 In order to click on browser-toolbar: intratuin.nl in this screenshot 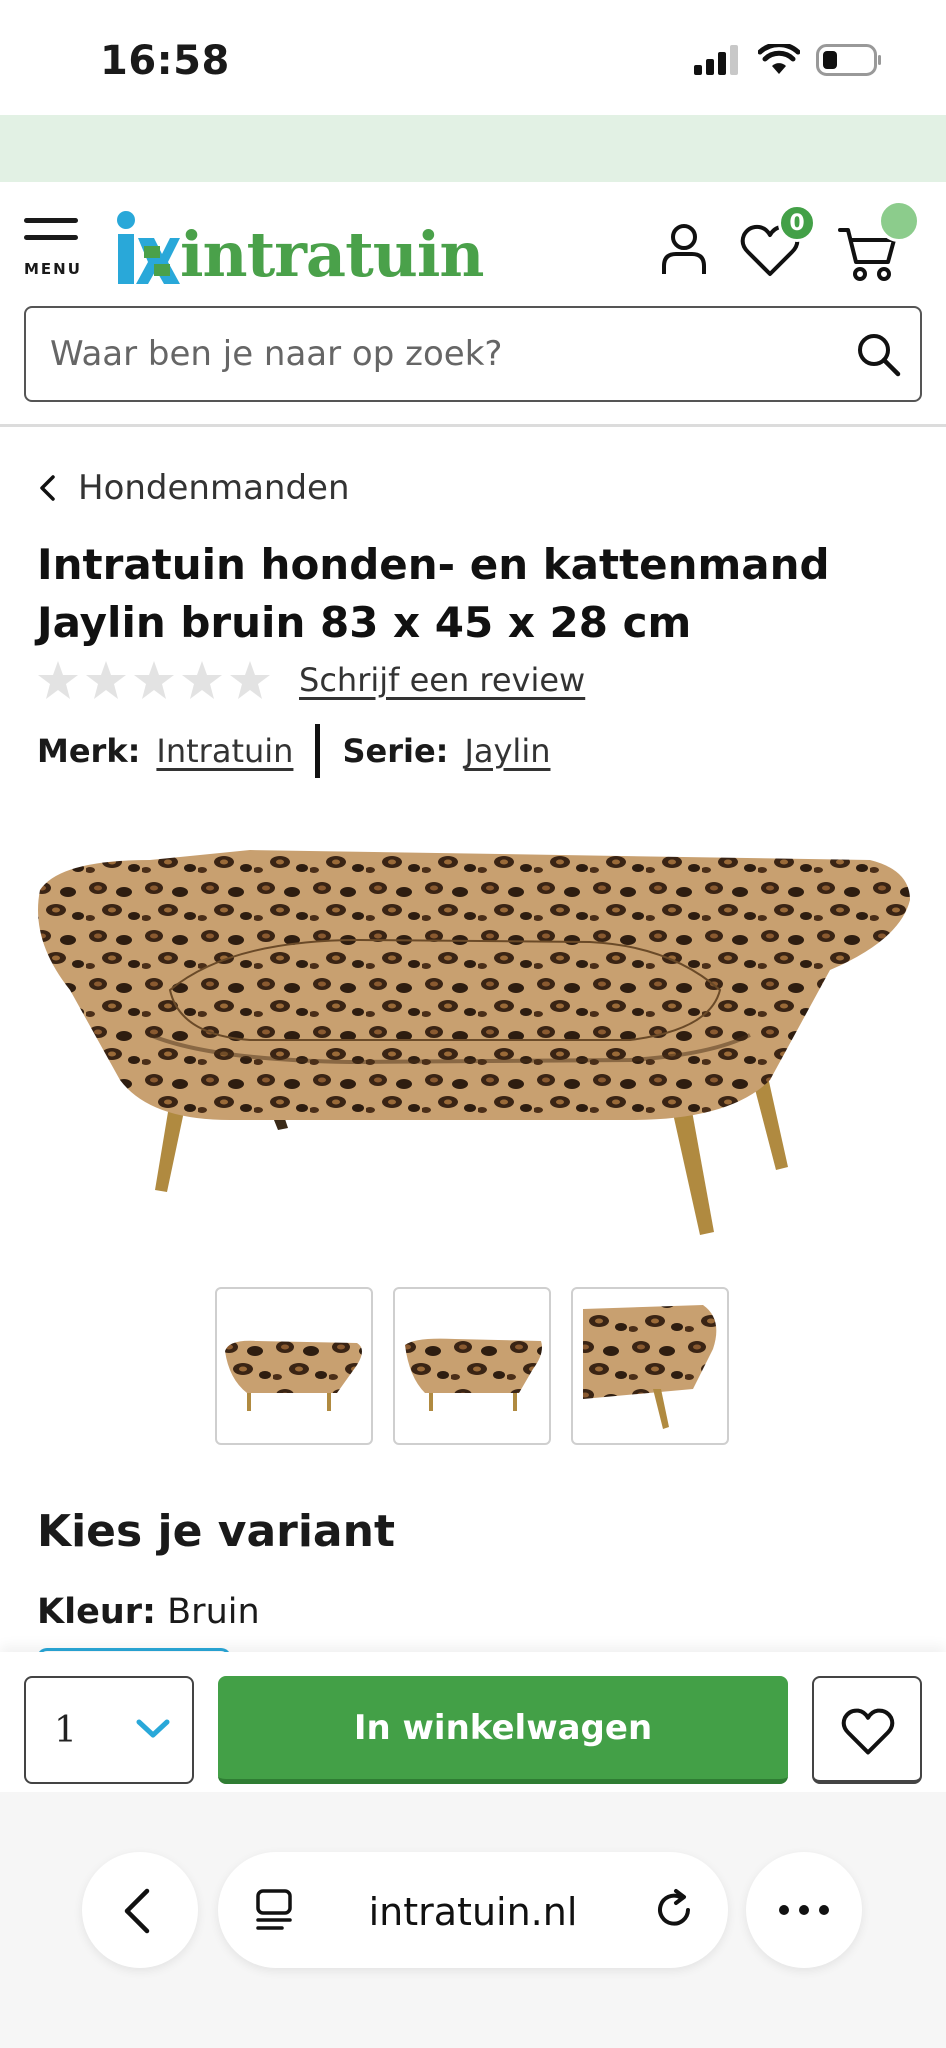, I will do `click(473, 1920)`.